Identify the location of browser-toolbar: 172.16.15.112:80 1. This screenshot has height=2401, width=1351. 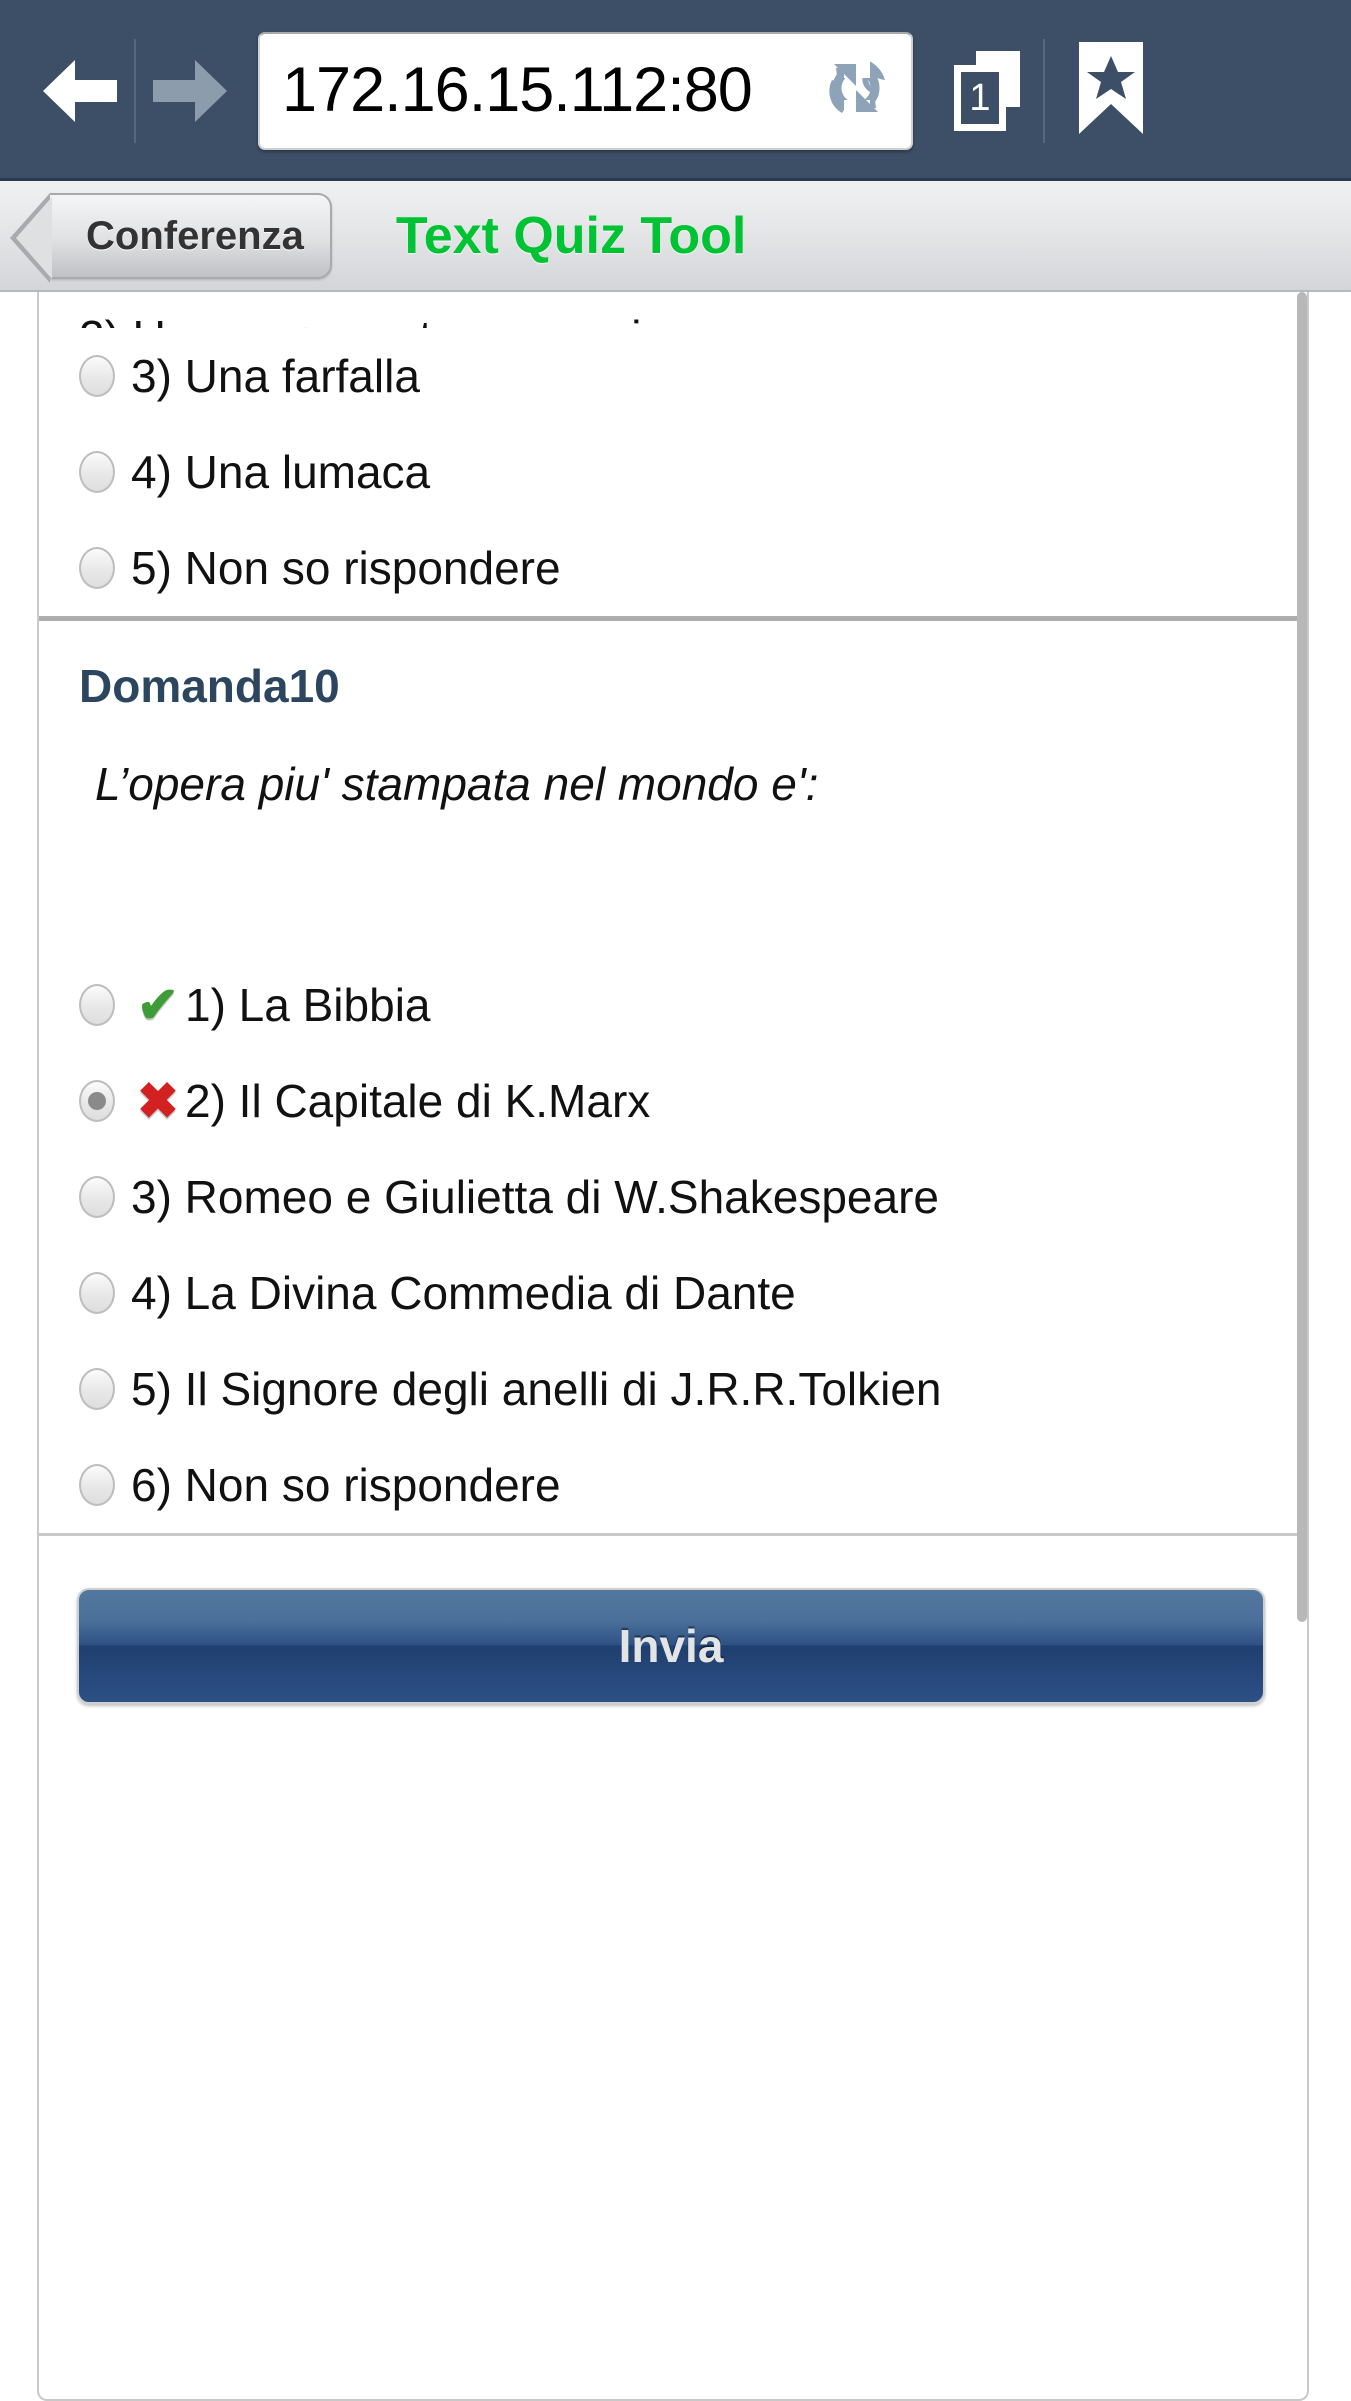
(675, 90).